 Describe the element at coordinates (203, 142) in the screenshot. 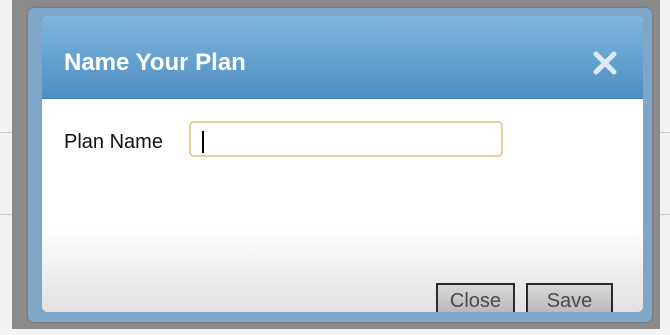

I see `text-cursor` at that location.